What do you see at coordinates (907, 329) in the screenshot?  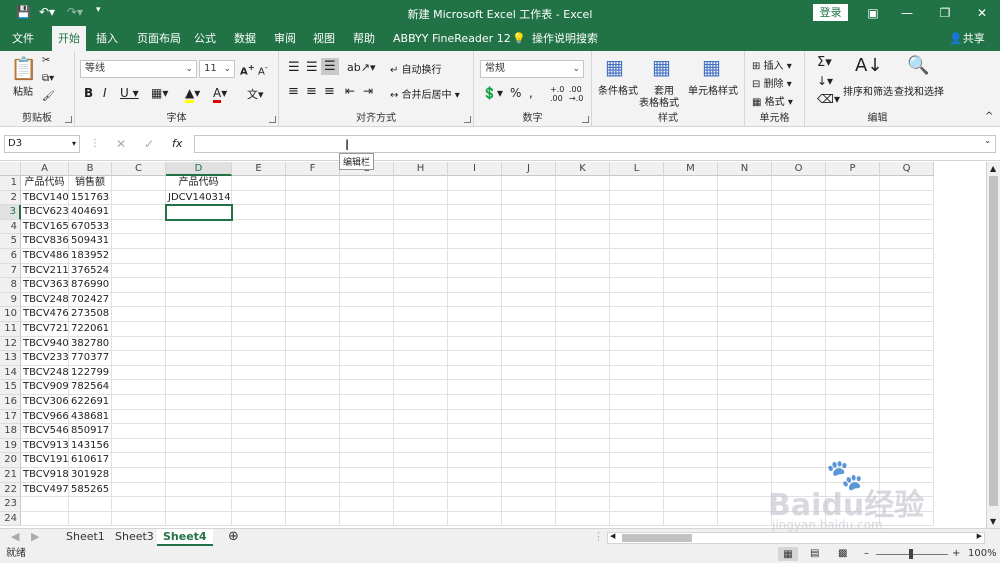 I see `cell-Q11` at bounding box center [907, 329].